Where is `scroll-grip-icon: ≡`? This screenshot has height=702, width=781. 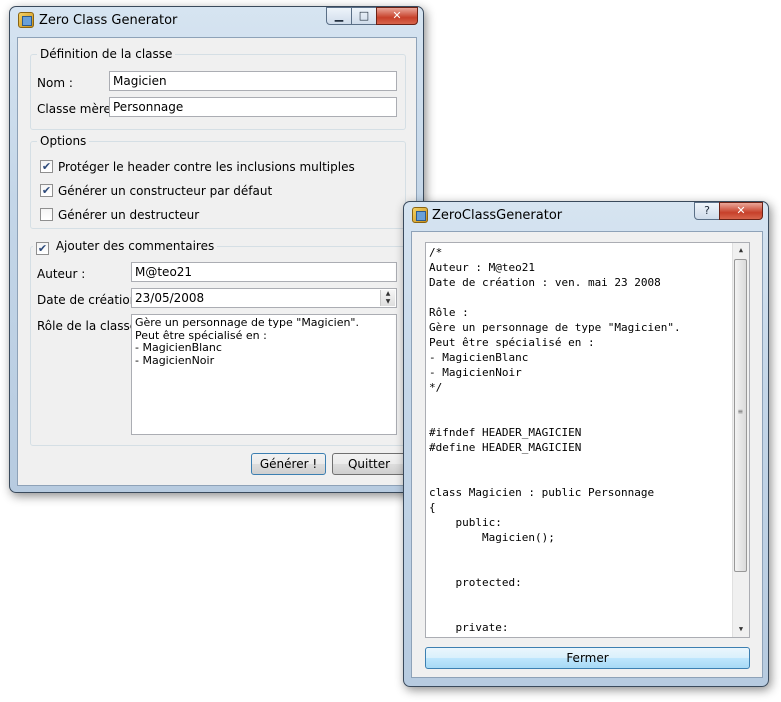
scroll-grip-icon: ≡ is located at coordinates (740, 411).